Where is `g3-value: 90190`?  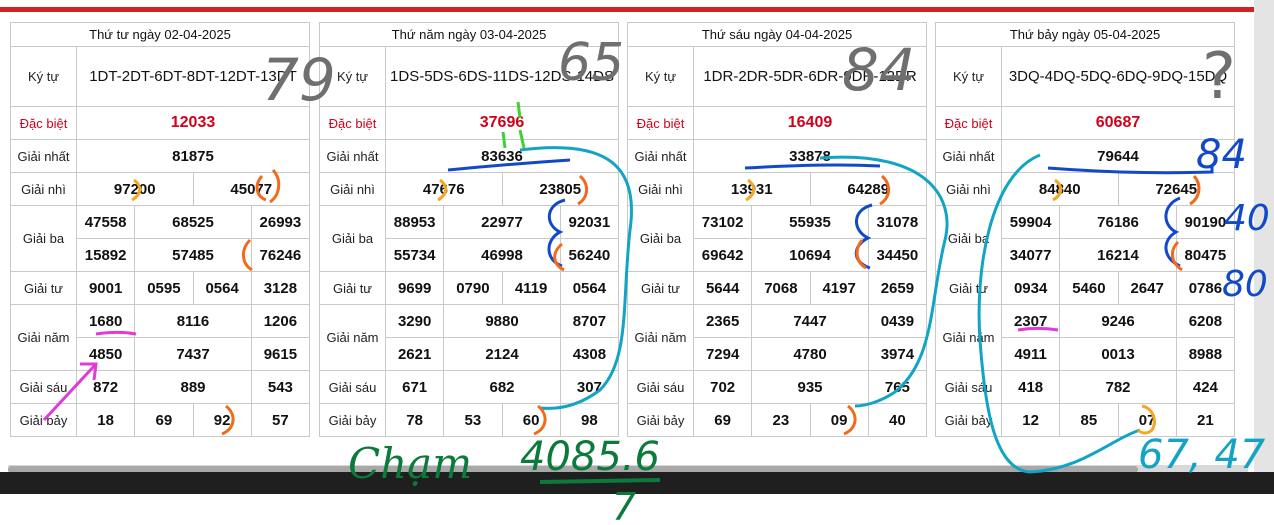 g3-value: 90190 is located at coordinates (1205, 222).